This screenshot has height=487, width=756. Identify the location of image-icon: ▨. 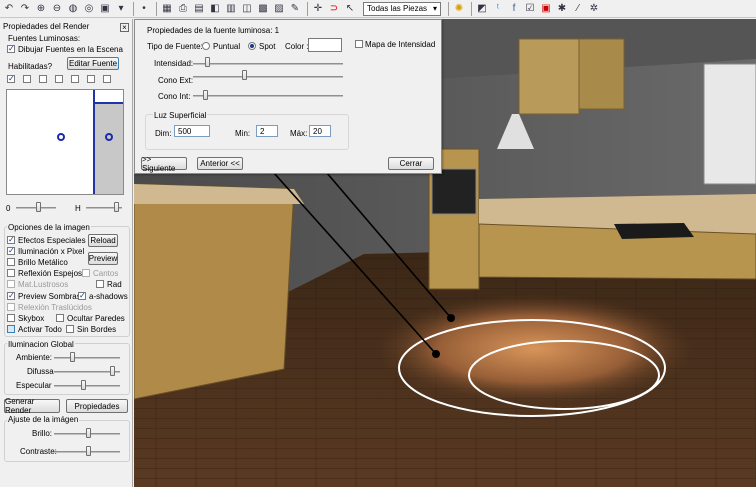
(279, 9).